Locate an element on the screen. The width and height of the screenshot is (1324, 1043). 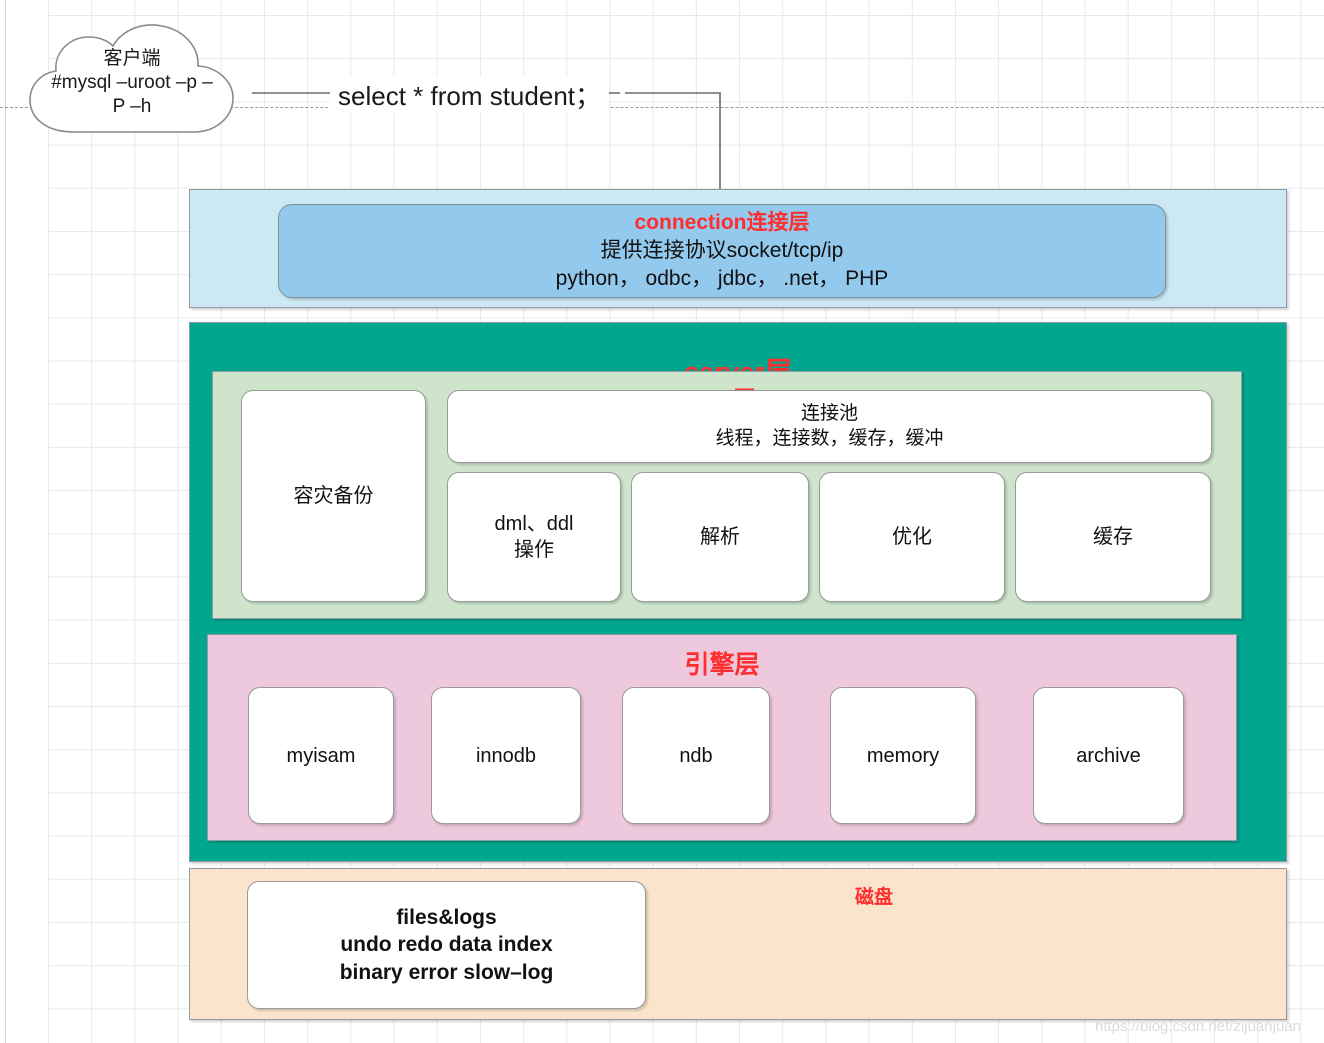
engine-ndb-label: ndb is located at coordinates (696, 755).